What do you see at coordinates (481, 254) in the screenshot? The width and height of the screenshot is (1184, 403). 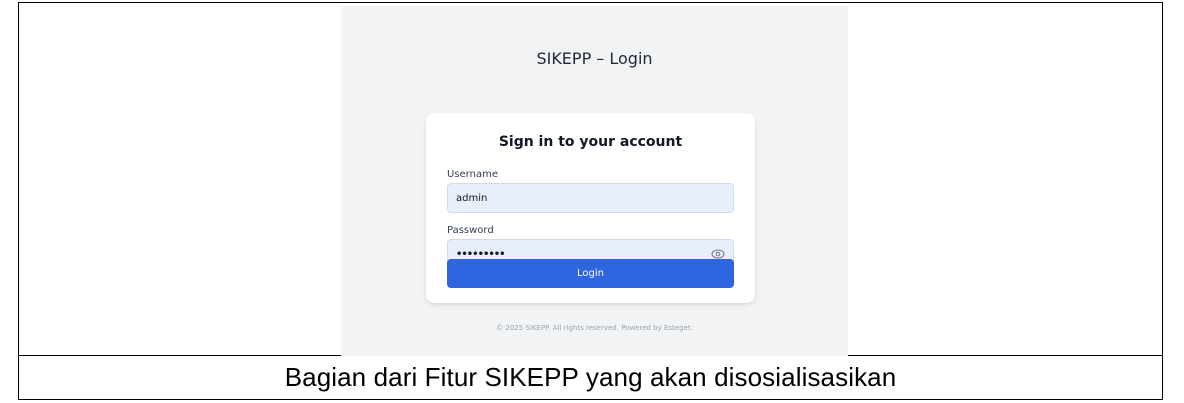 I see `password-value: •••••••••` at bounding box center [481, 254].